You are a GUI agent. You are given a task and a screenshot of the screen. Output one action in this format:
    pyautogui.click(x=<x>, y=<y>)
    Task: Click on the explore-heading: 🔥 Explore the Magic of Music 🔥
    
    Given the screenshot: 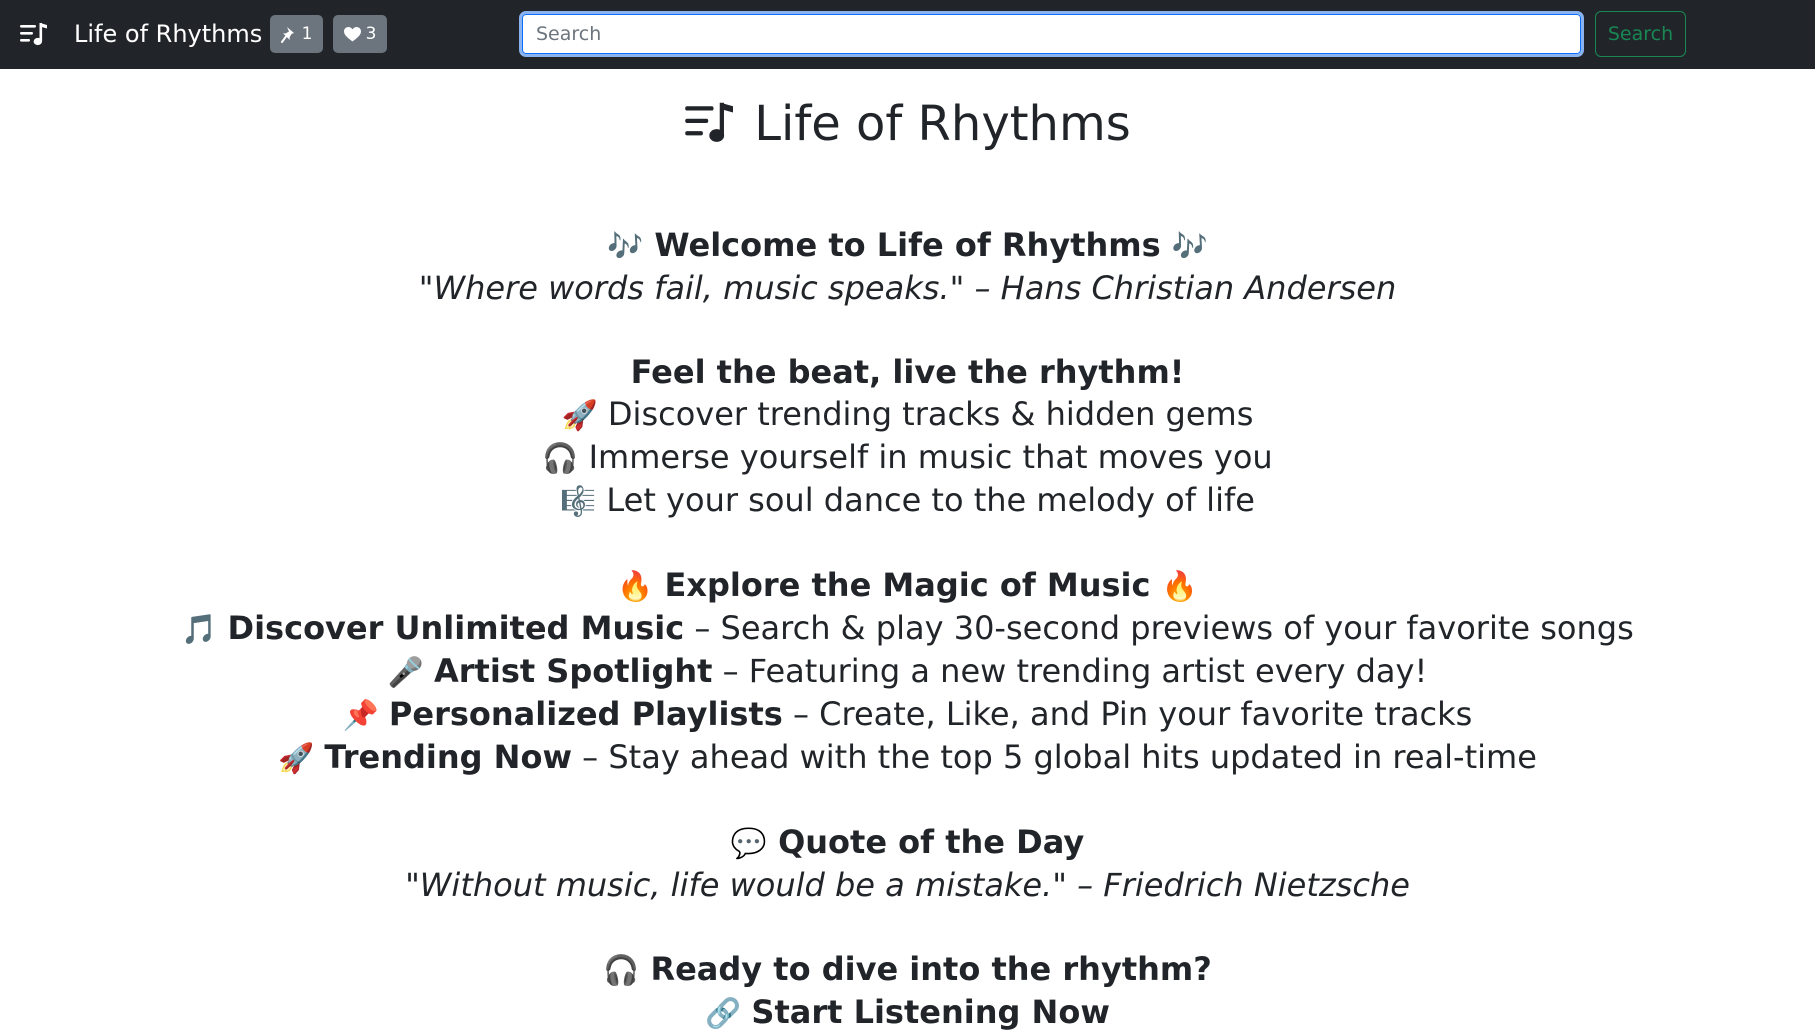 What is the action you would take?
    pyautogui.click(x=907, y=585)
    